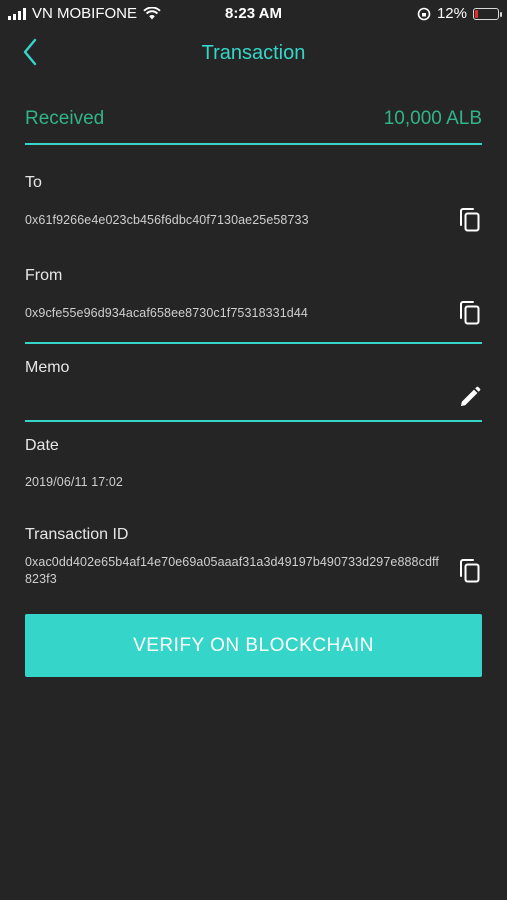 The width and height of the screenshot is (507, 900). What do you see at coordinates (432, 118) in the screenshot?
I see `transaction-amount: 10,000 ALB` at bounding box center [432, 118].